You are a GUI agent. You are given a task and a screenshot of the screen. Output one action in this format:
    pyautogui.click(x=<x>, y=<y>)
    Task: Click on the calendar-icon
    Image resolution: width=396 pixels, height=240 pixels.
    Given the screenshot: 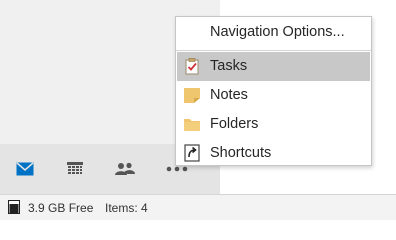 What is the action you would take?
    pyautogui.click(x=75, y=168)
    